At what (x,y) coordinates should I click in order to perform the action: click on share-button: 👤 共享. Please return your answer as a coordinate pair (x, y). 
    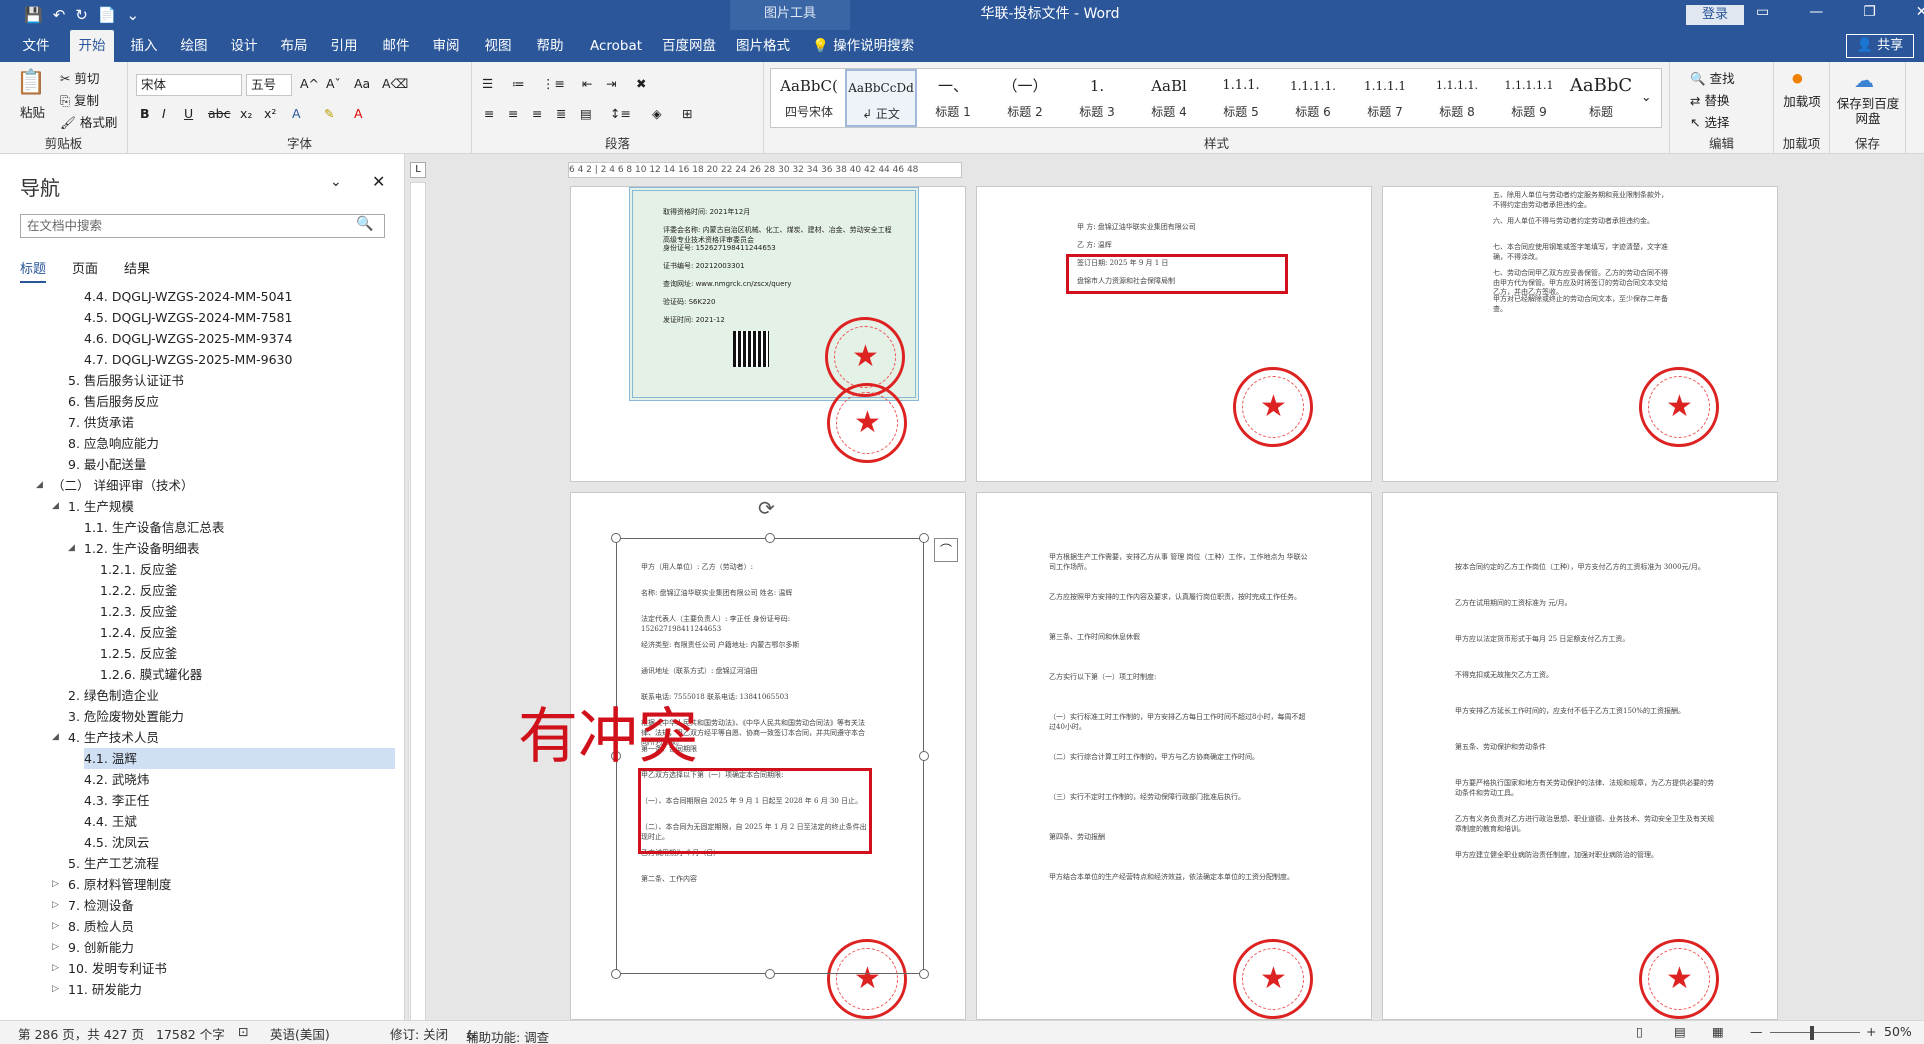
    Looking at the image, I should click on (1880, 46).